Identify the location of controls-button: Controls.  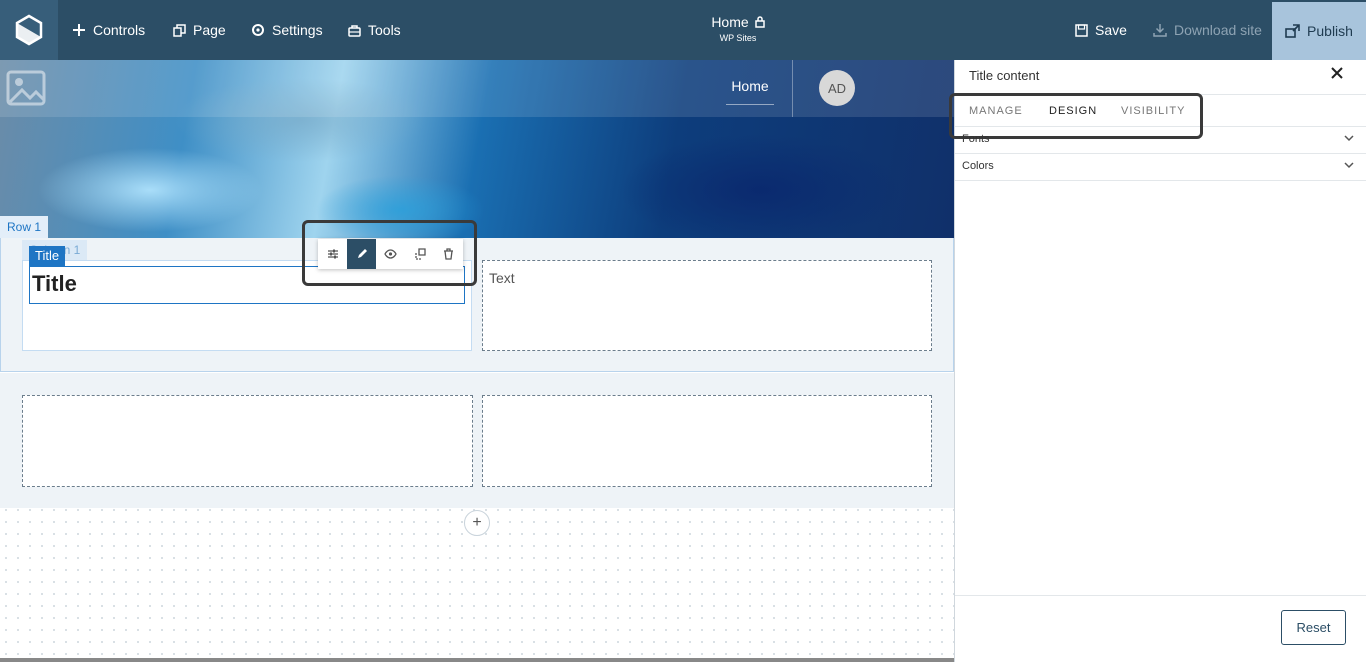
(108, 30).